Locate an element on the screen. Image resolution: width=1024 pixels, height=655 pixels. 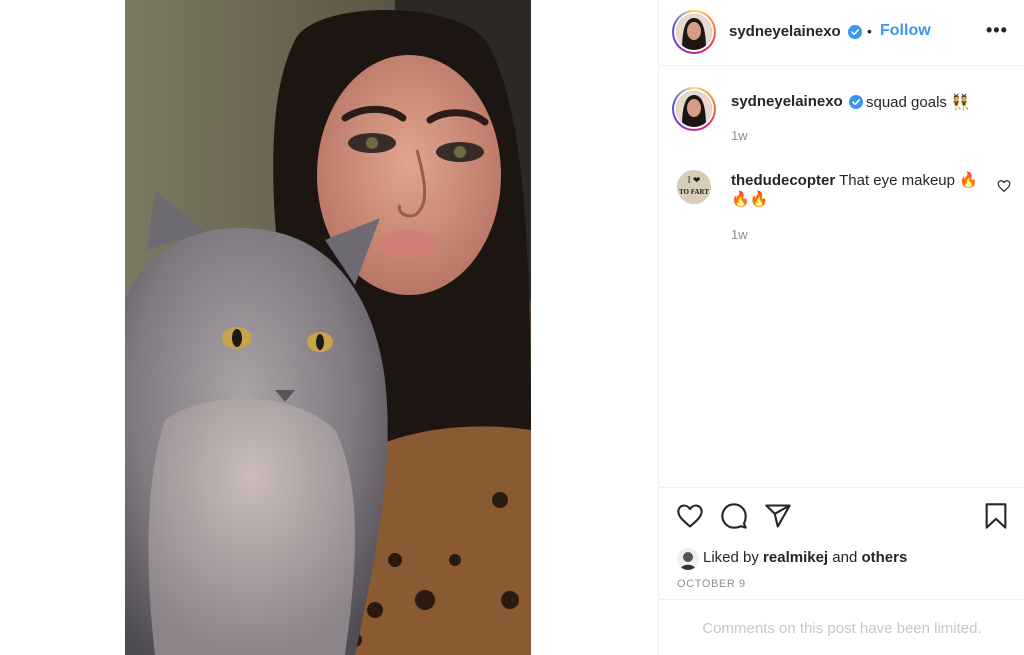
comments-limited-notice: Comments on this post have been limited. is located at coordinates (841, 627).